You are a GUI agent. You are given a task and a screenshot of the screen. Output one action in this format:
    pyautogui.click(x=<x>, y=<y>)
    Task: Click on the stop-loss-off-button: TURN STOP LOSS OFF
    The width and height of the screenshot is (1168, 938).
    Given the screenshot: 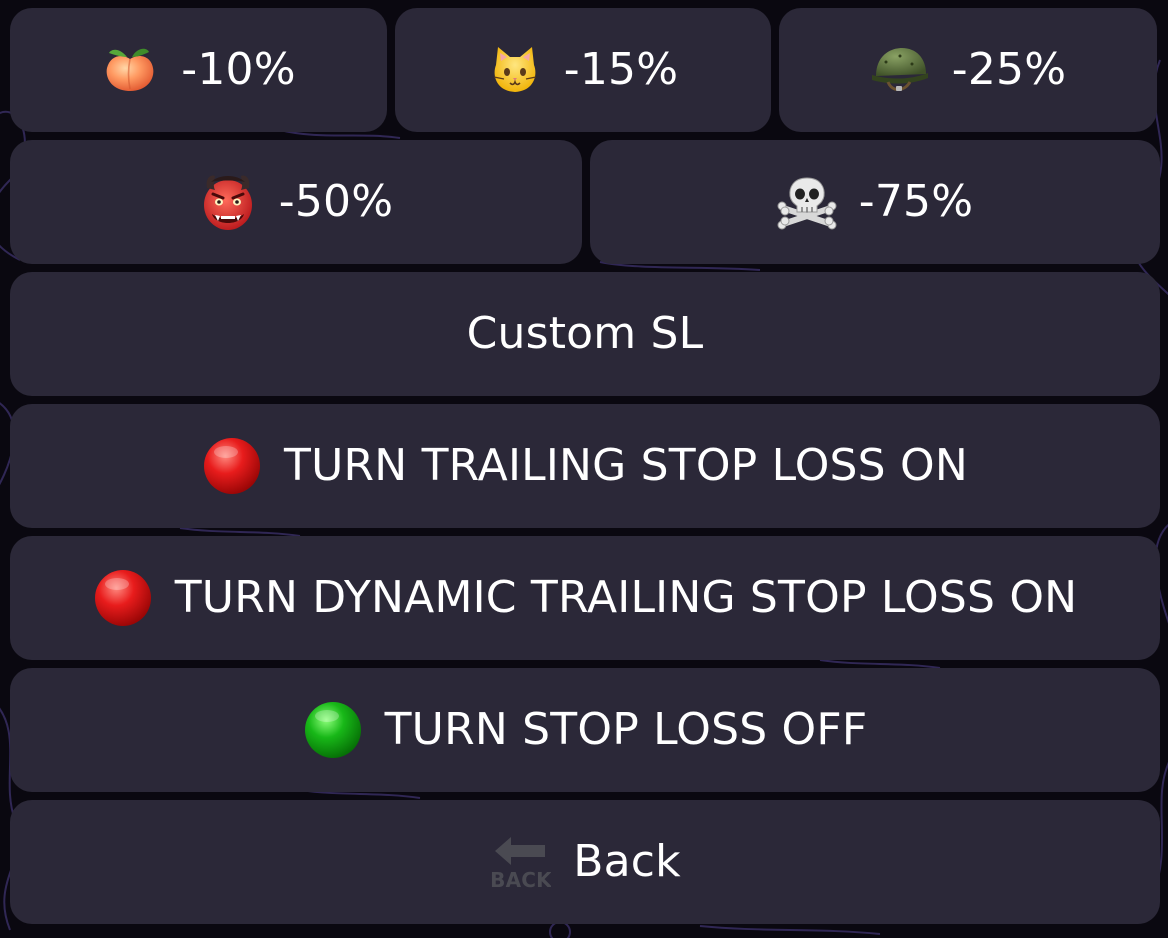 What is the action you would take?
    pyautogui.click(x=585, y=730)
    